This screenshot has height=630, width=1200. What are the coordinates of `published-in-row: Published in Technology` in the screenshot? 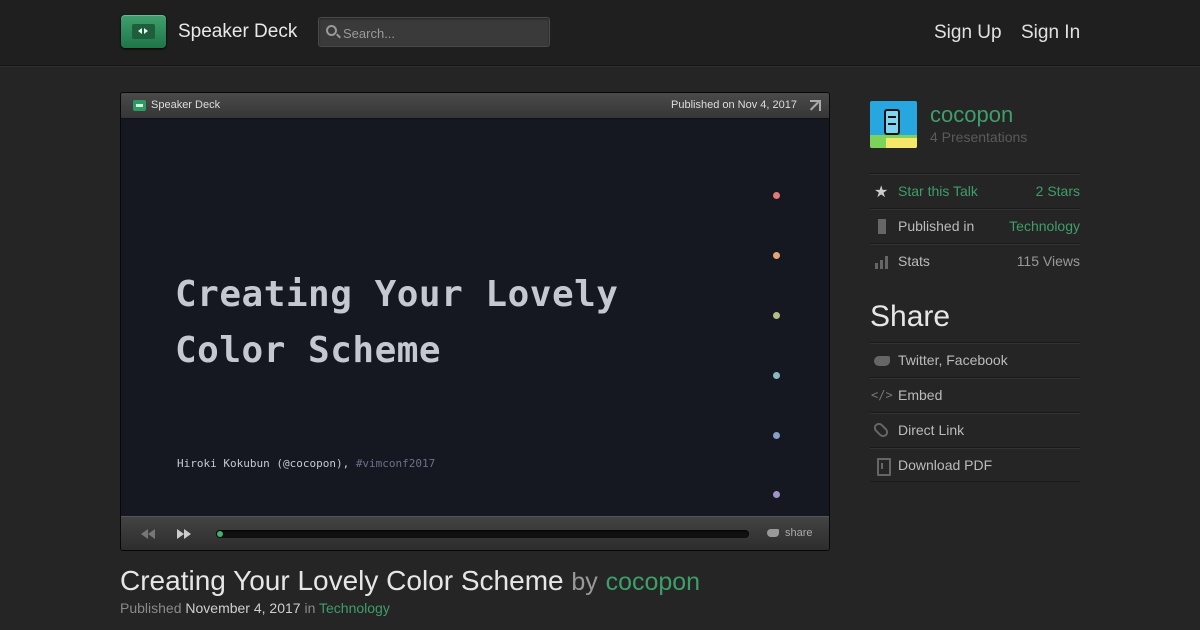 It's located at (975, 225).